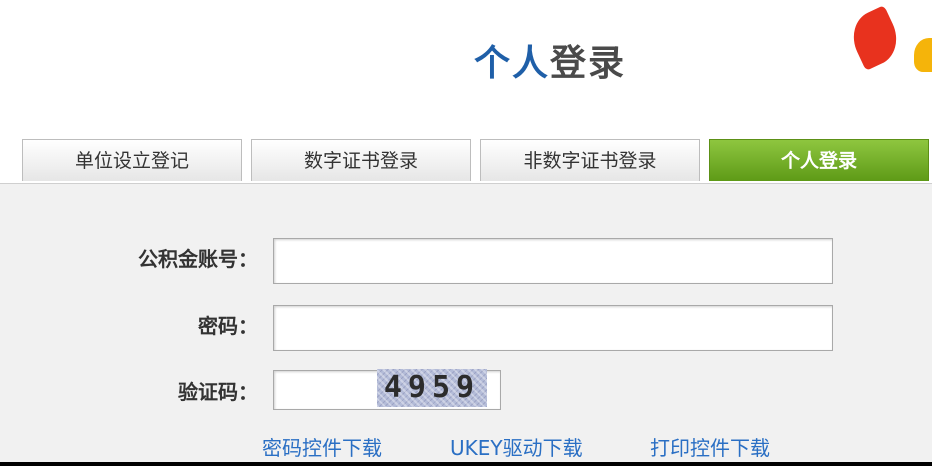 This screenshot has width=932, height=466. What do you see at coordinates (588, 63) in the screenshot?
I see `title-part-login: 登录` at bounding box center [588, 63].